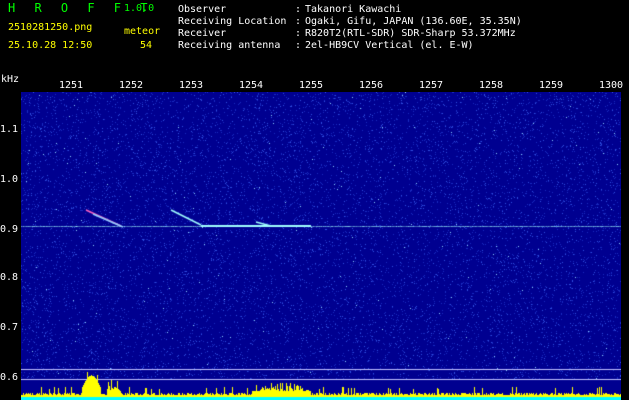 The image size is (629, 400). I want to click on frequency-tick-label: 1.1, so click(9, 129).